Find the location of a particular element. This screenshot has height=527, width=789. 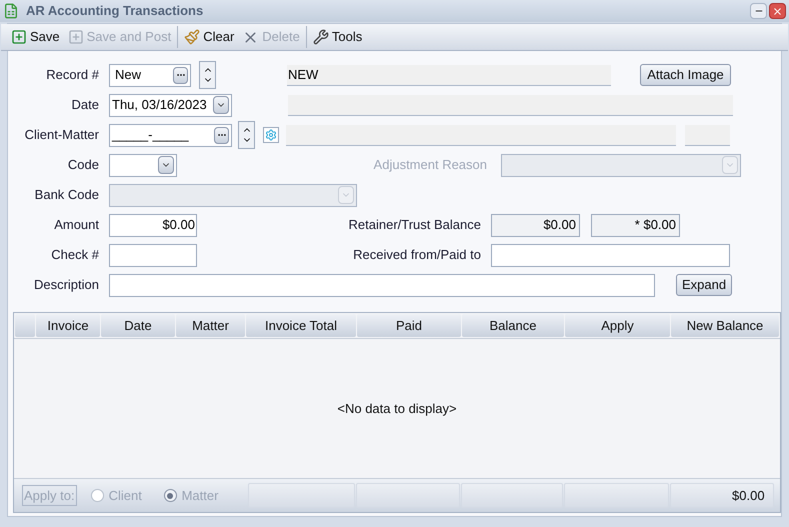

record-display: NEW is located at coordinates (449, 75).